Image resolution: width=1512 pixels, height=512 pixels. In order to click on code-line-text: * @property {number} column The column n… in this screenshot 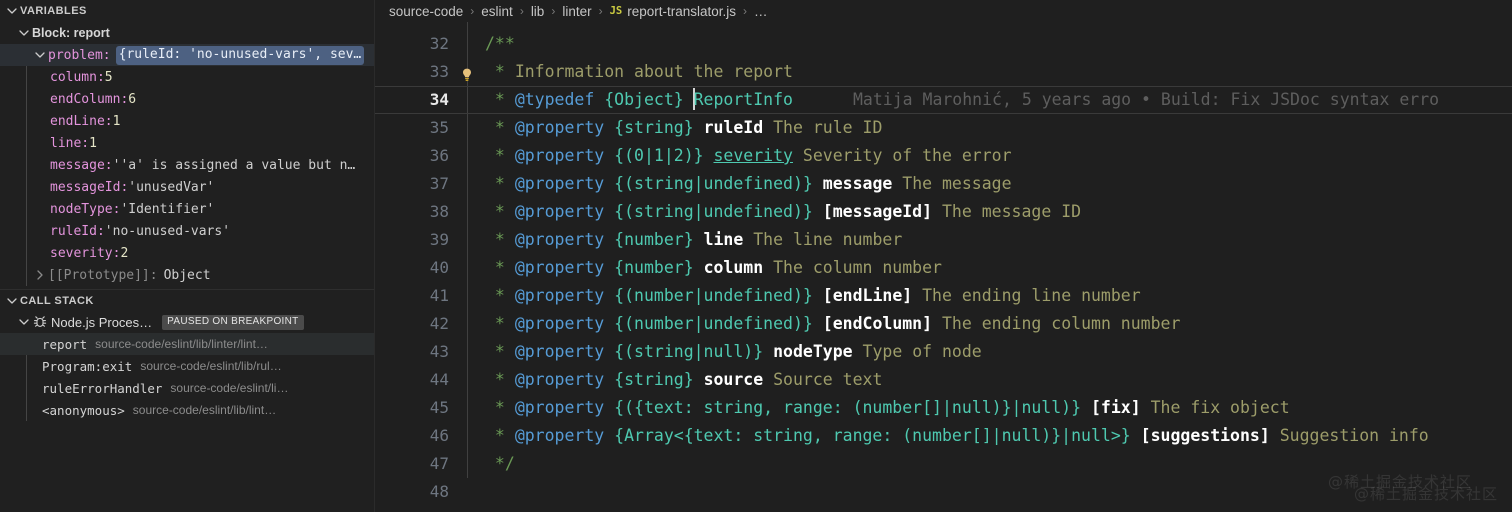, I will do `click(997, 268)`.